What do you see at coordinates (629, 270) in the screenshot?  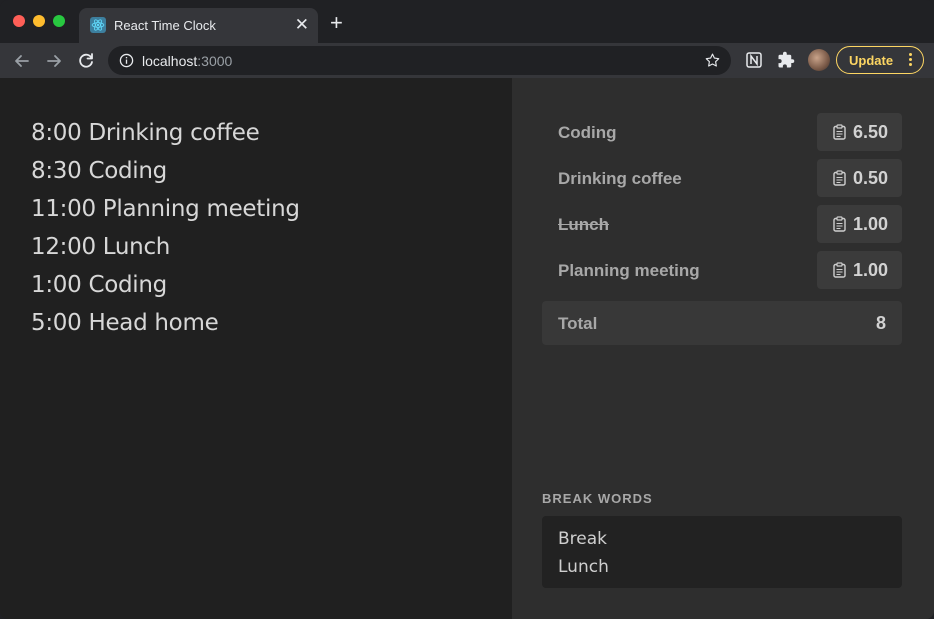 I see `activity-label: Planning meeting` at bounding box center [629, 270].